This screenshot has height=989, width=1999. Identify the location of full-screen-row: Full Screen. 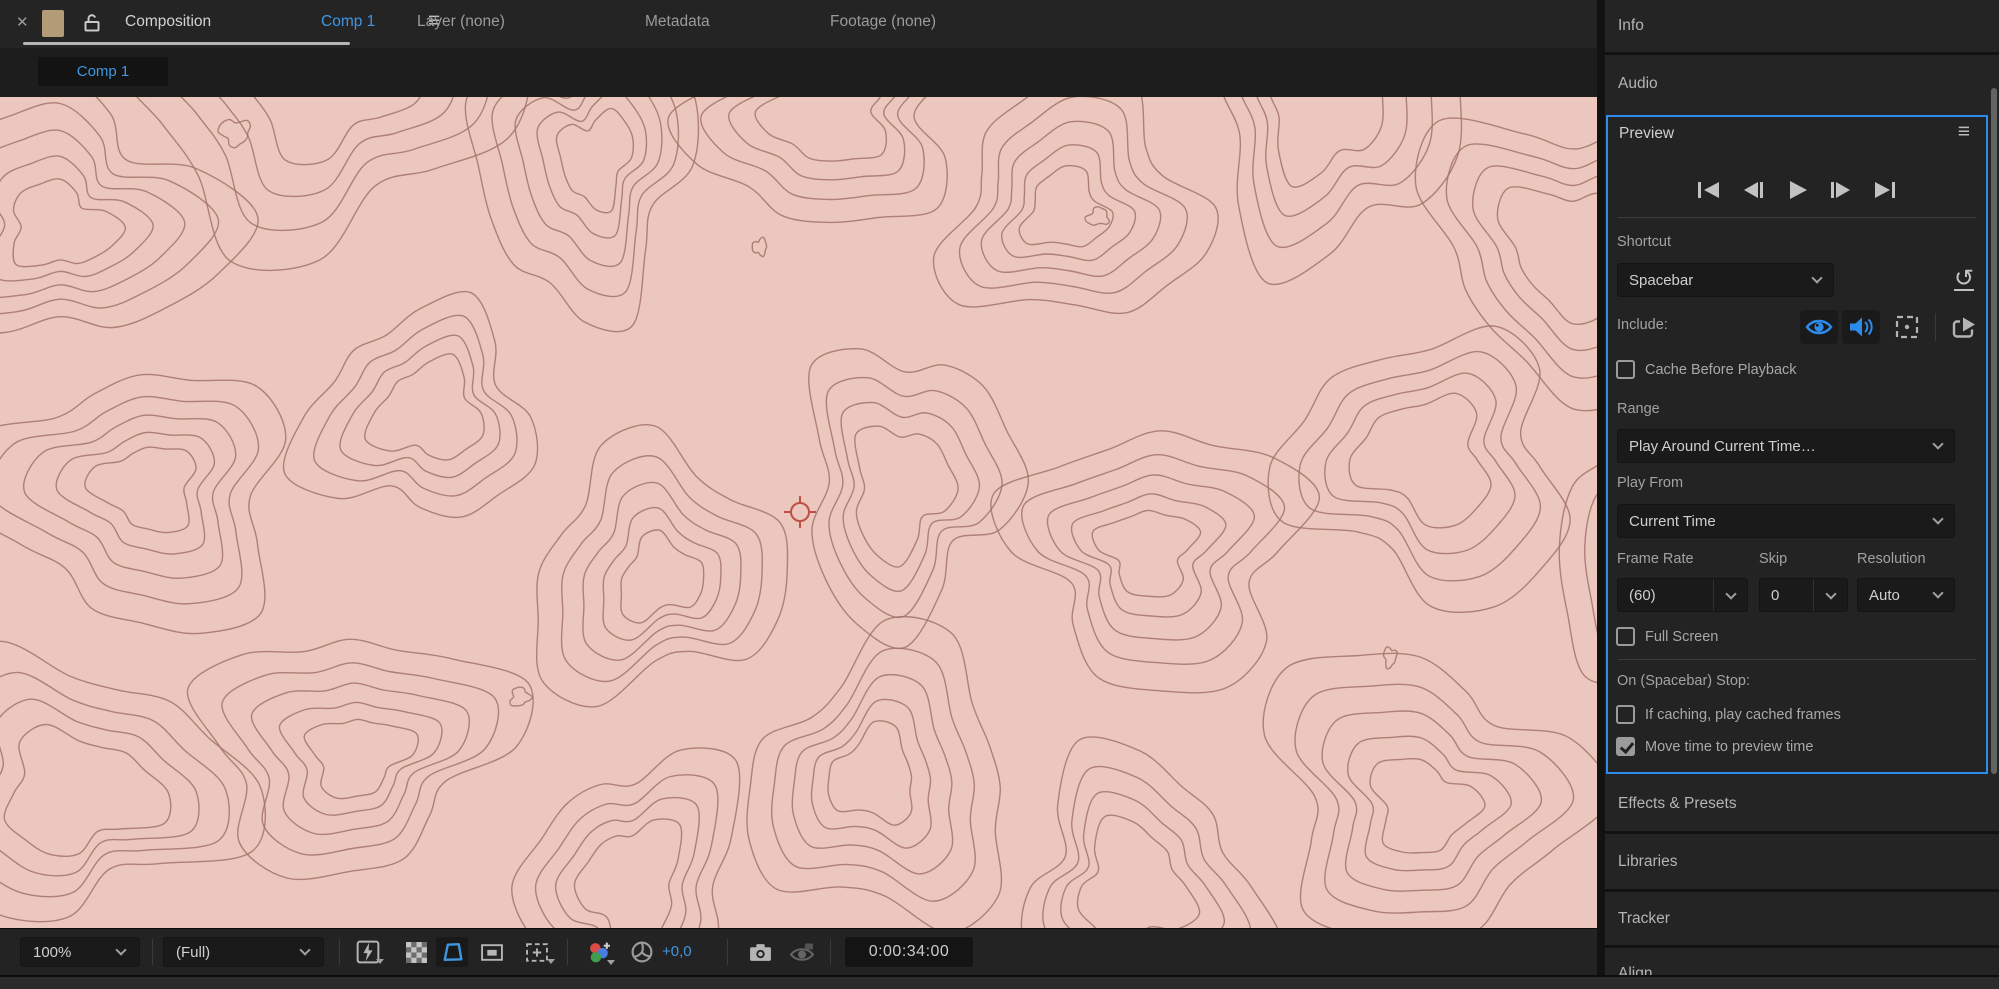
(1667, 636).